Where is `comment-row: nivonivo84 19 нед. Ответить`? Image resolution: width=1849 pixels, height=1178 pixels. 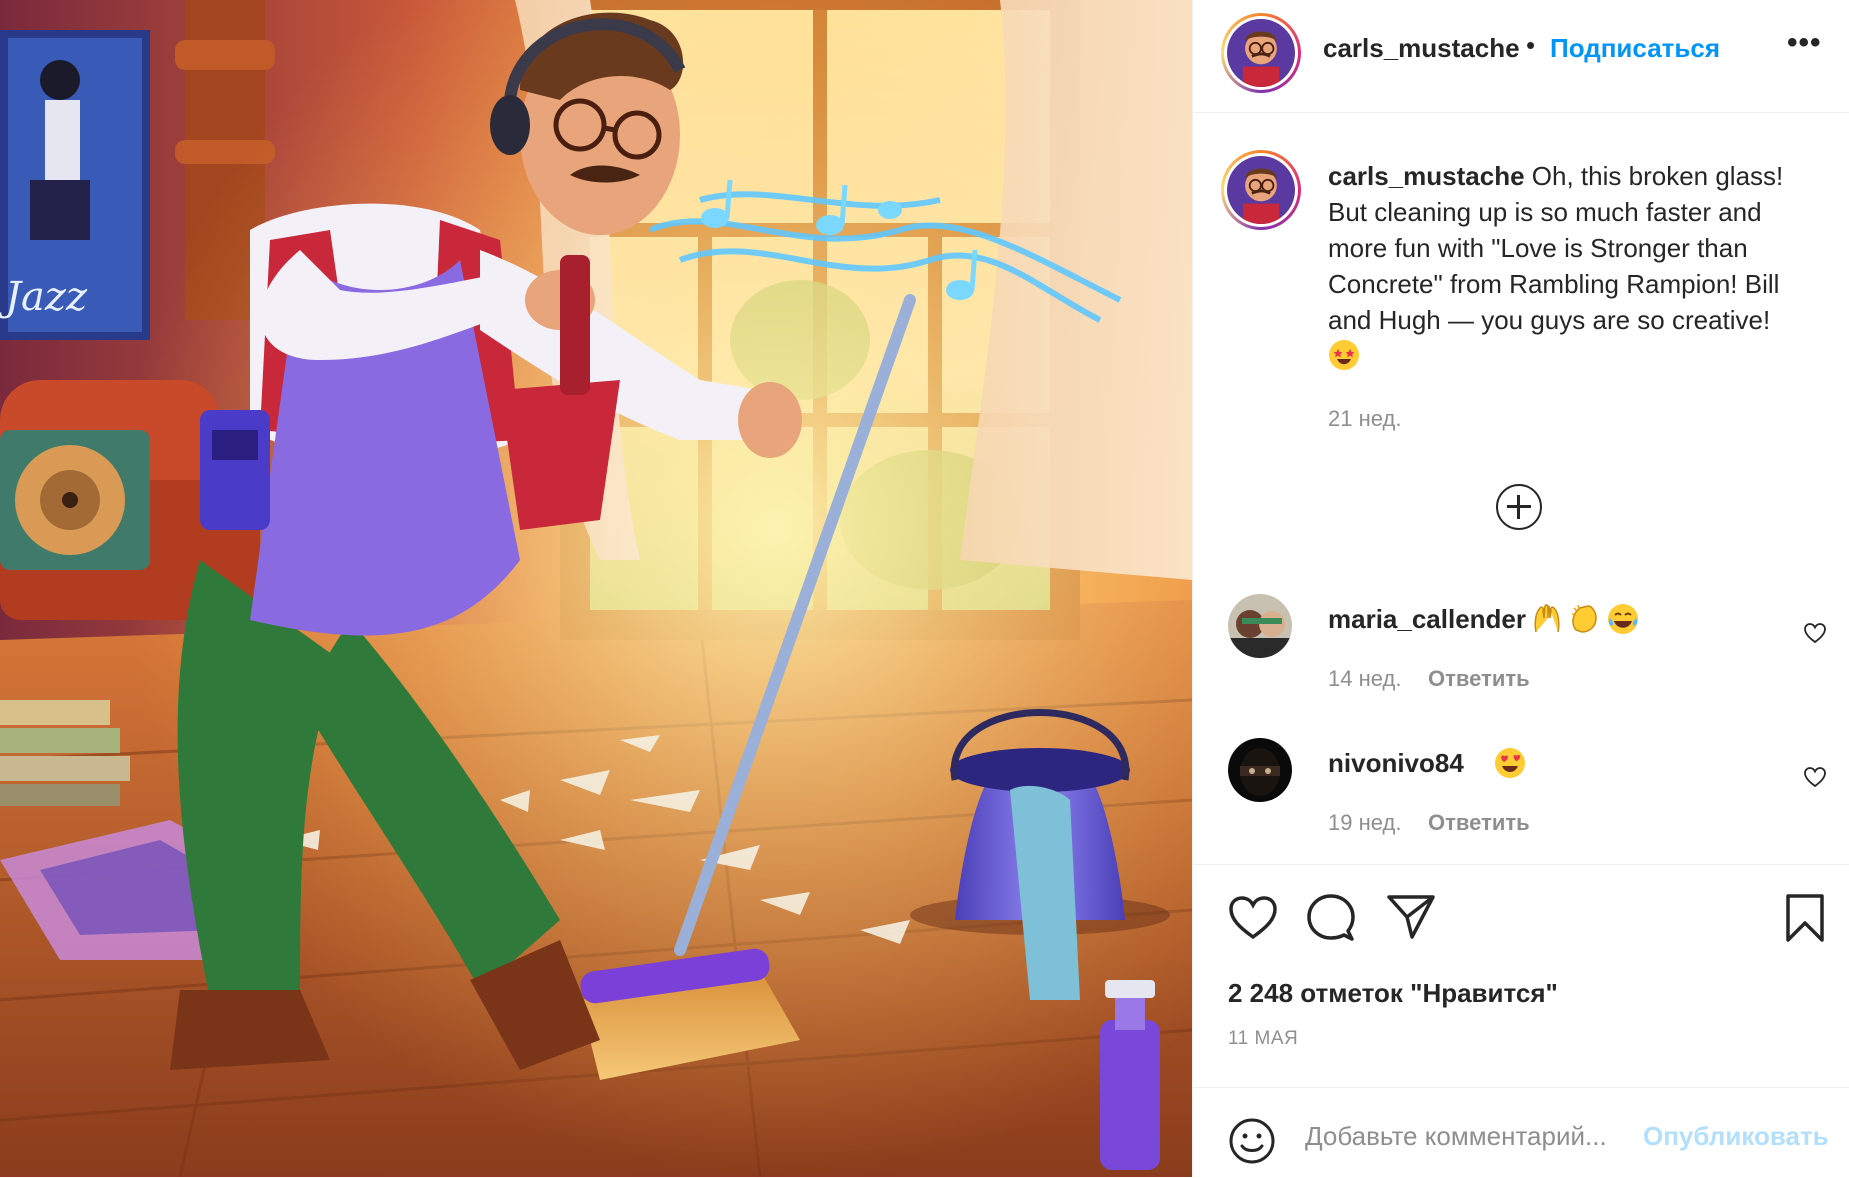
comment-row: nivonivo84 19 нед. Ответить is located at coordinates (1521, 798).